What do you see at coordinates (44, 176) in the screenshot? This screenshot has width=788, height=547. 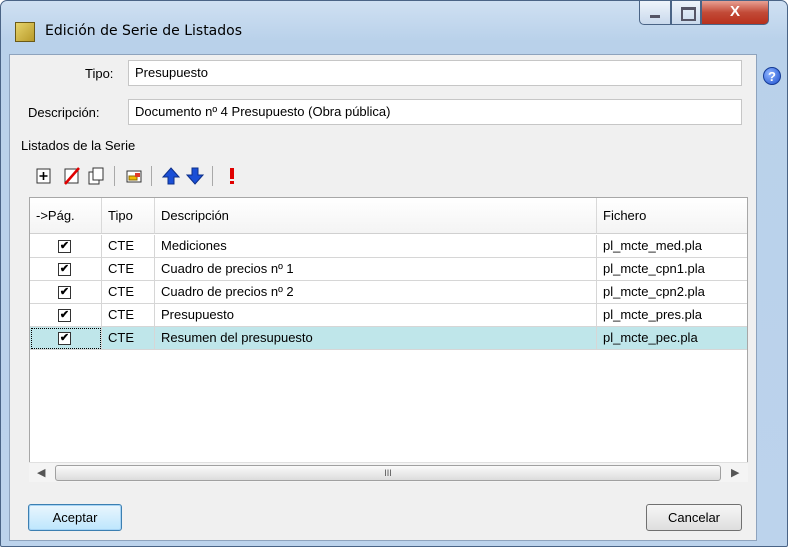 I see `add-icon` at bounding box center [44, 176].